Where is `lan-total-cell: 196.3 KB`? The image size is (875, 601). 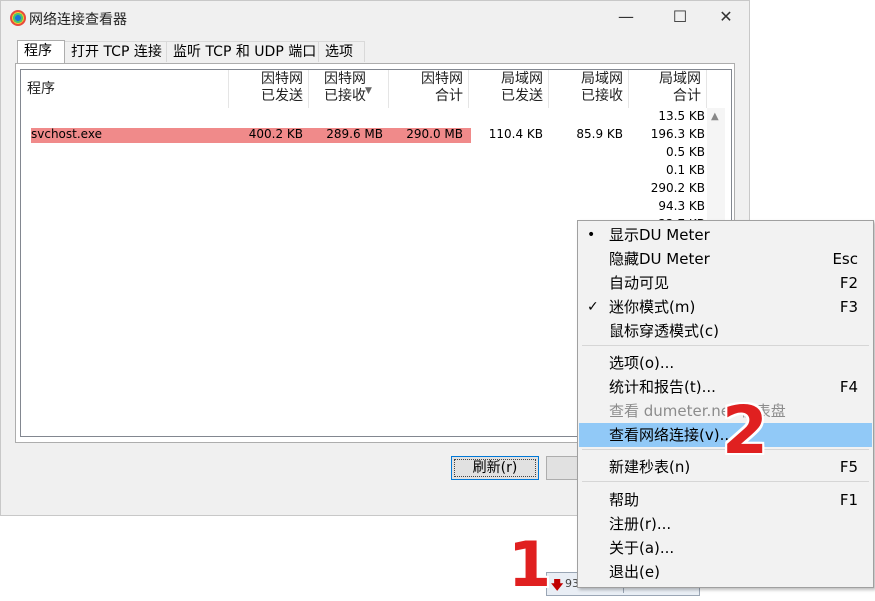 lan-total-cell: 196.3 KB is located at coordinates (677, 134).